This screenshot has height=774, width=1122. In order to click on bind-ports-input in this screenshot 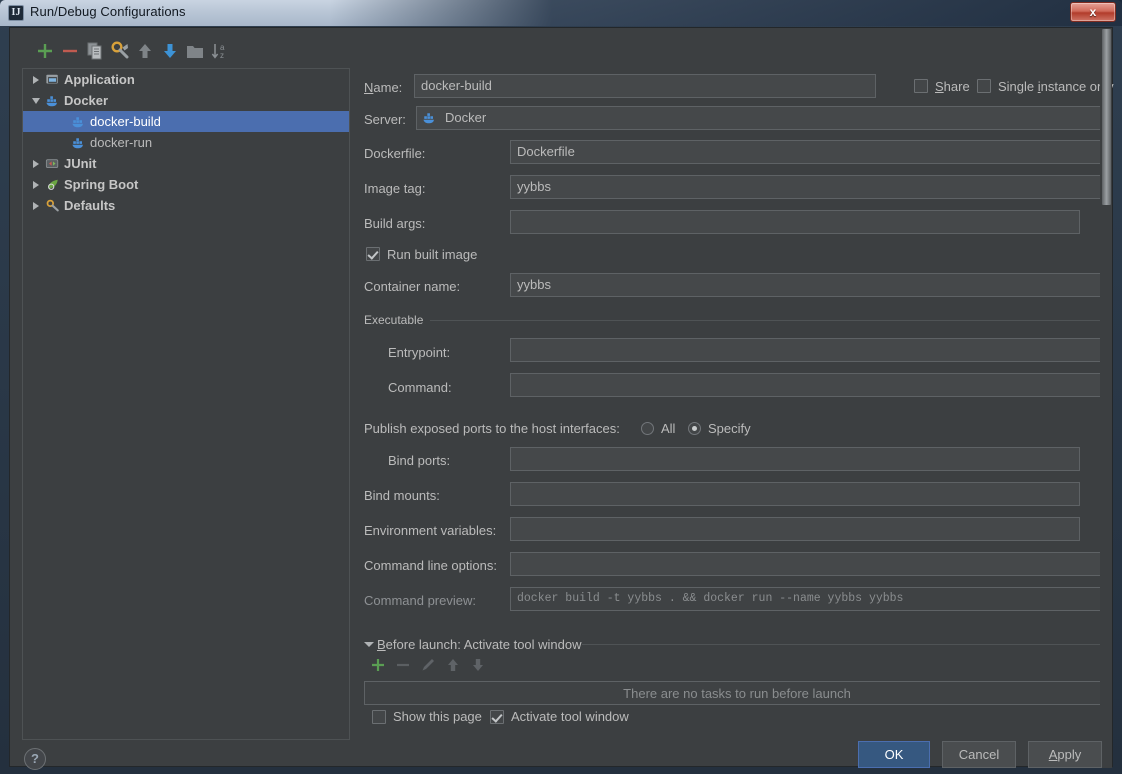, I will do `click(795, 459)`.